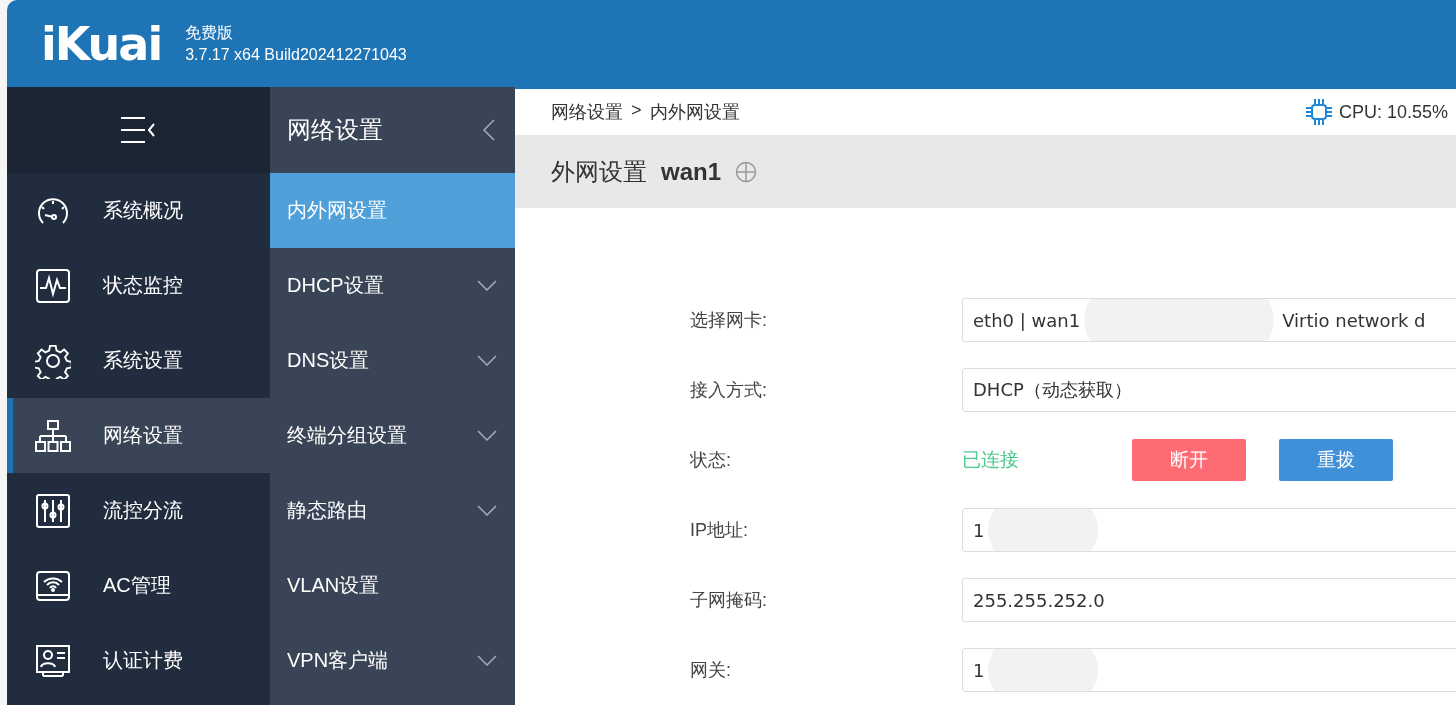 The width and height of the screenshot is (1456, 705). What do you see at coordinates (1393, 112) in the screenshot?
I see `cpu-usage: CPU: 10.55%` at bounding box center [1393, 112].